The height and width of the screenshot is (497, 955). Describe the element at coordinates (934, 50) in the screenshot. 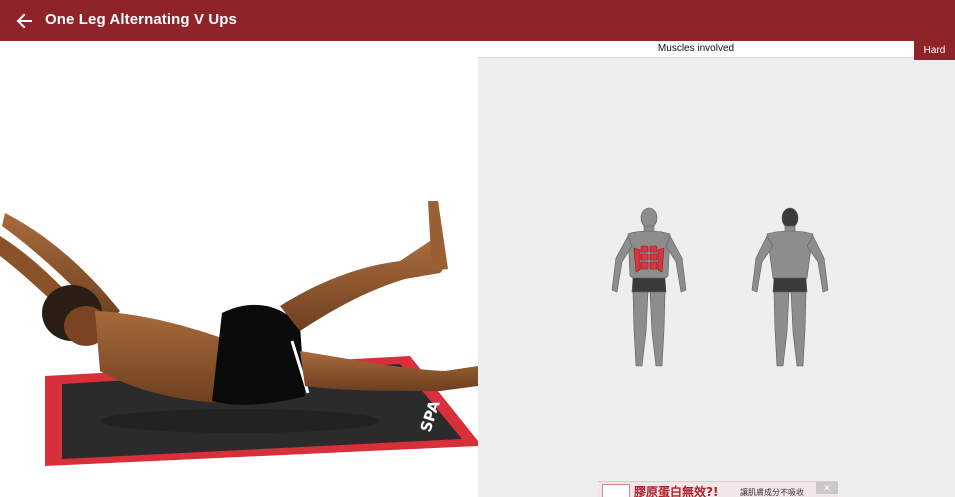

I see `difficulty-badge: Hard` at that location.